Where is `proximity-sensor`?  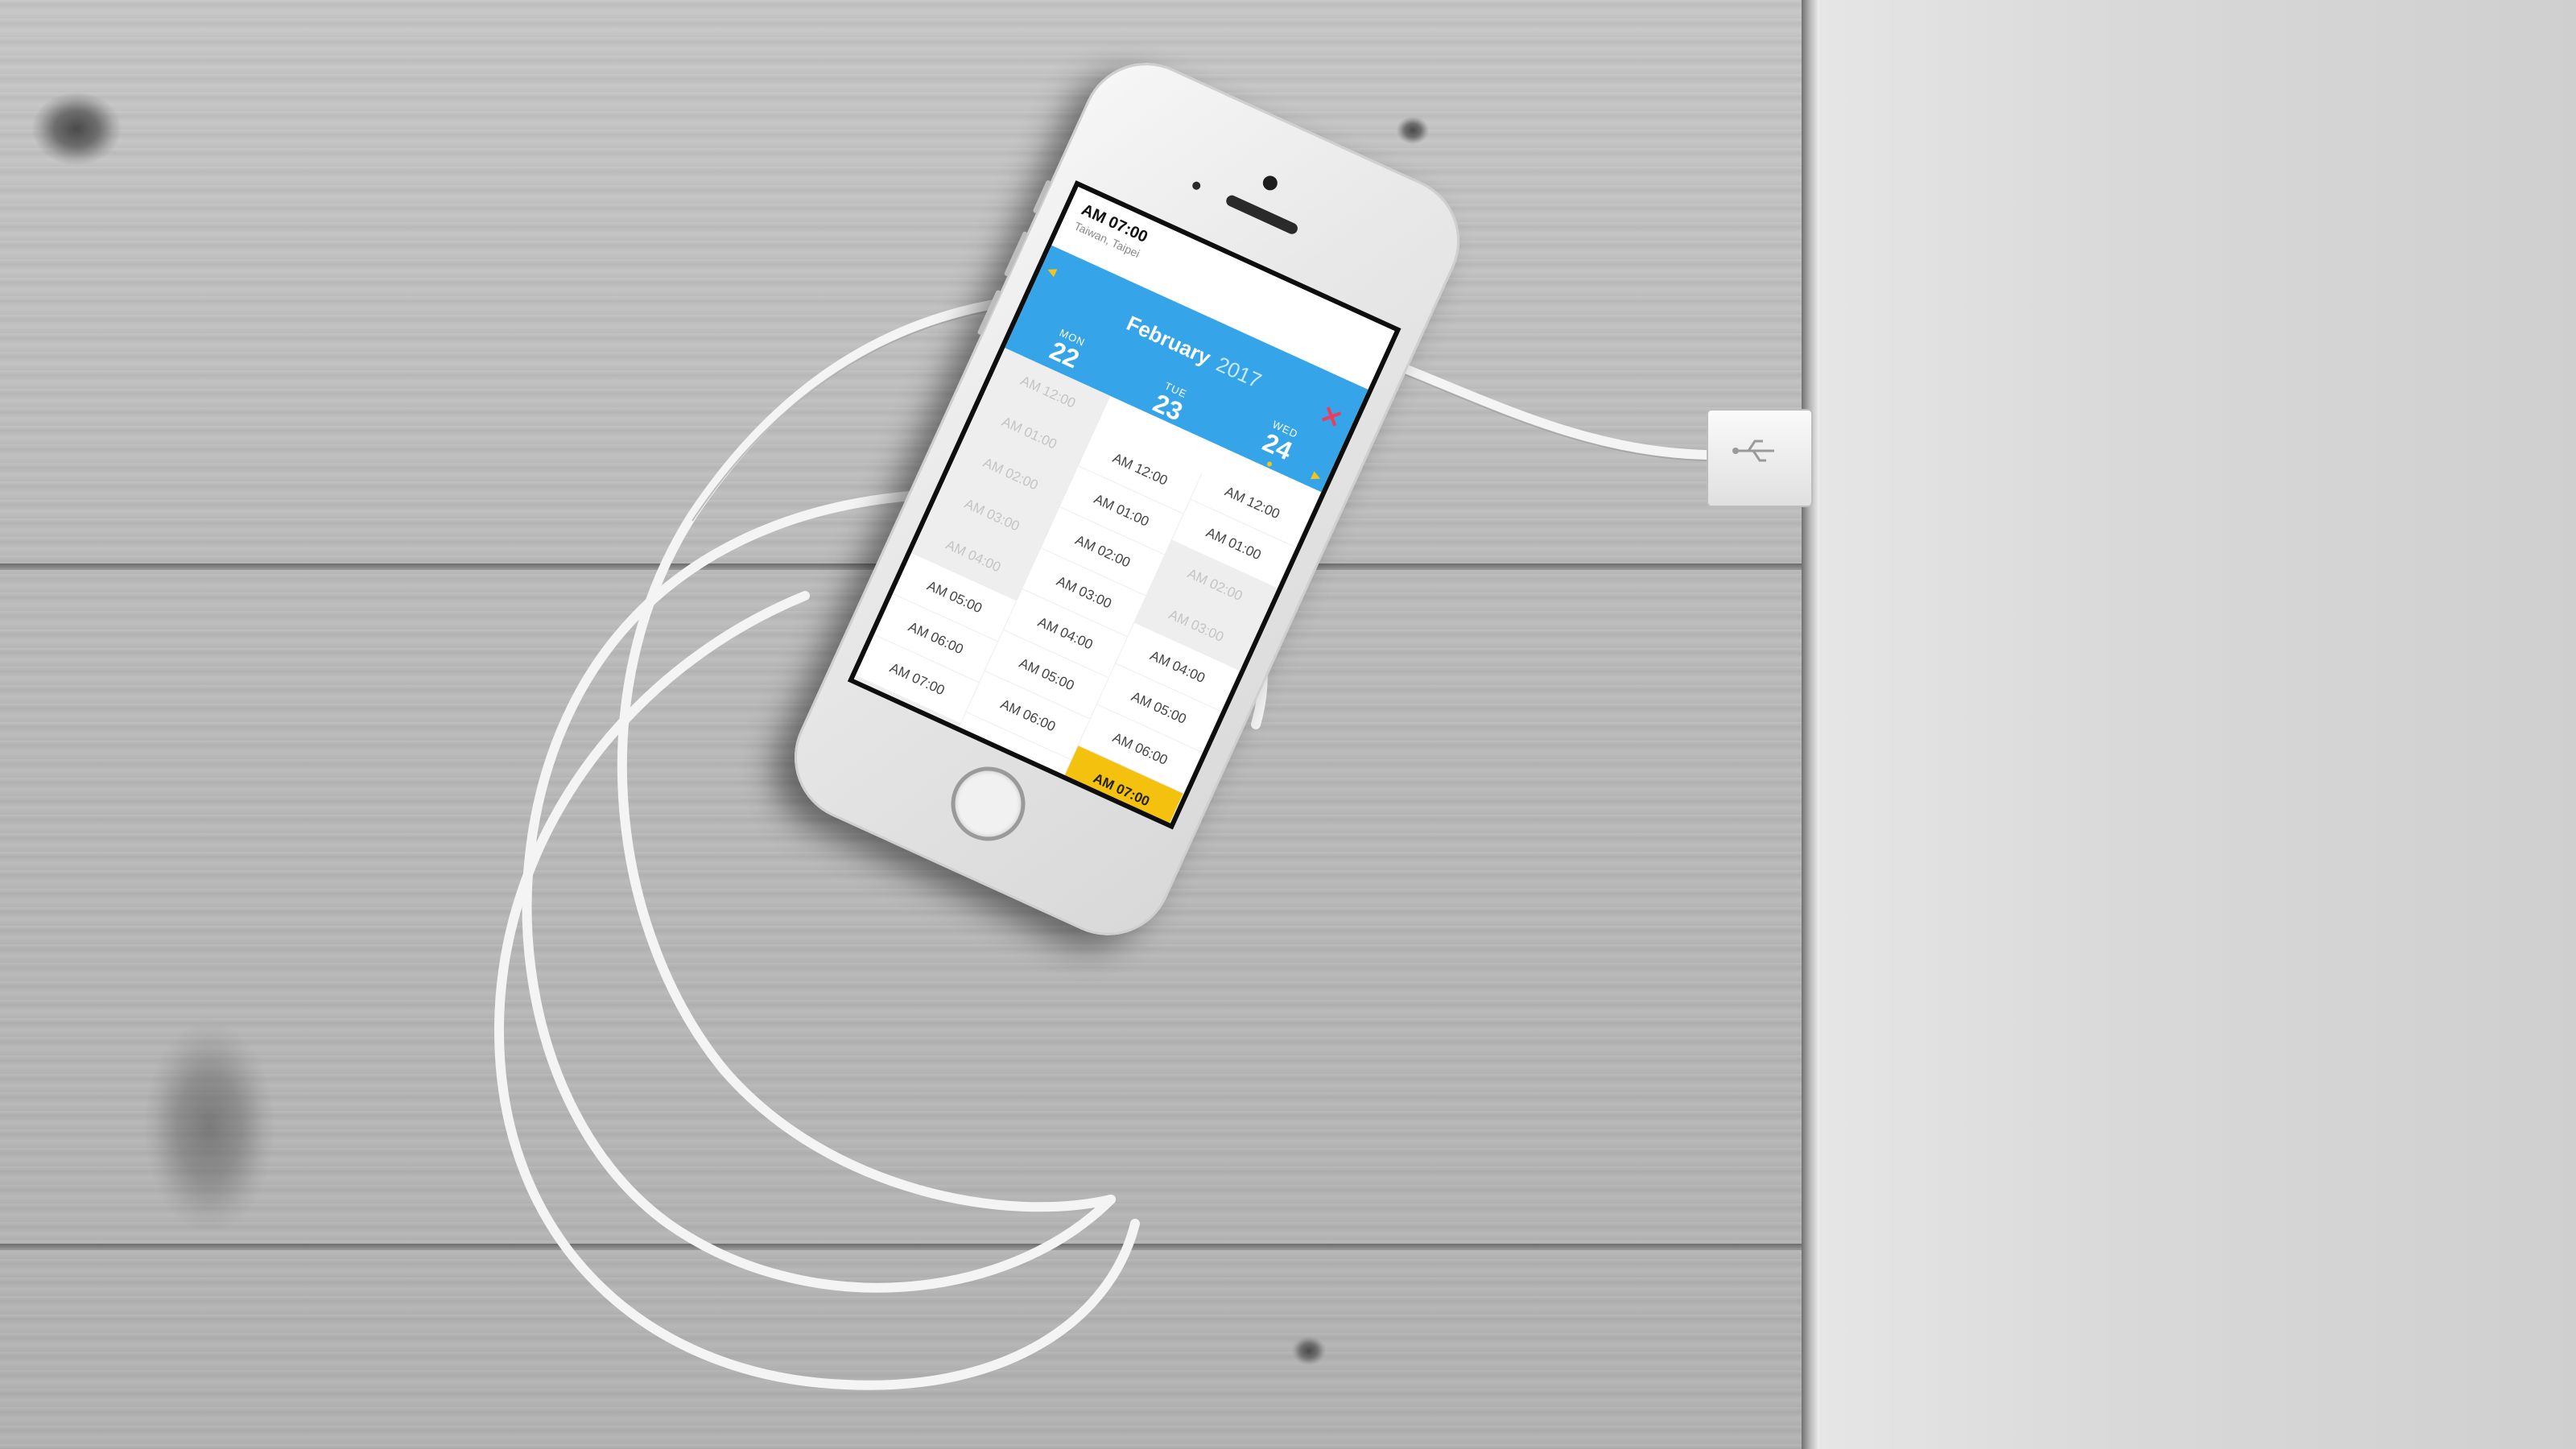 proximity-sensor is located at coordinates (1196, 186).